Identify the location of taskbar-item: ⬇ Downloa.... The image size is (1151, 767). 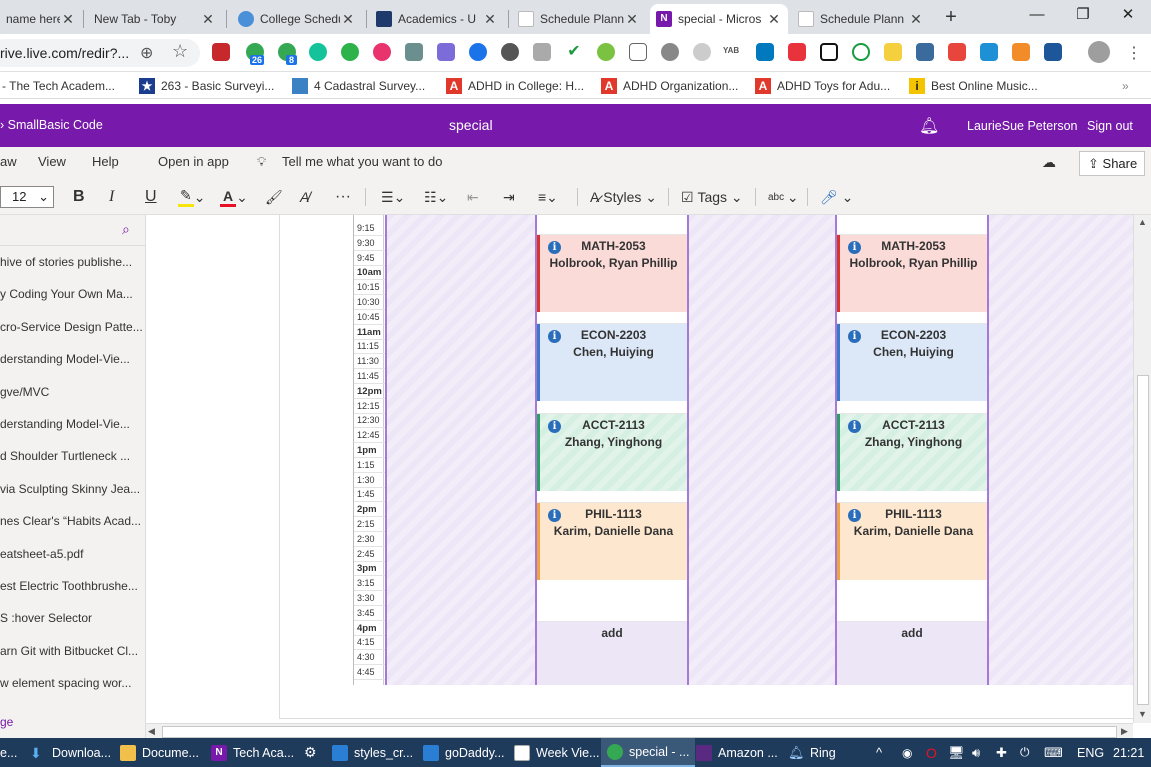
(70, 752).